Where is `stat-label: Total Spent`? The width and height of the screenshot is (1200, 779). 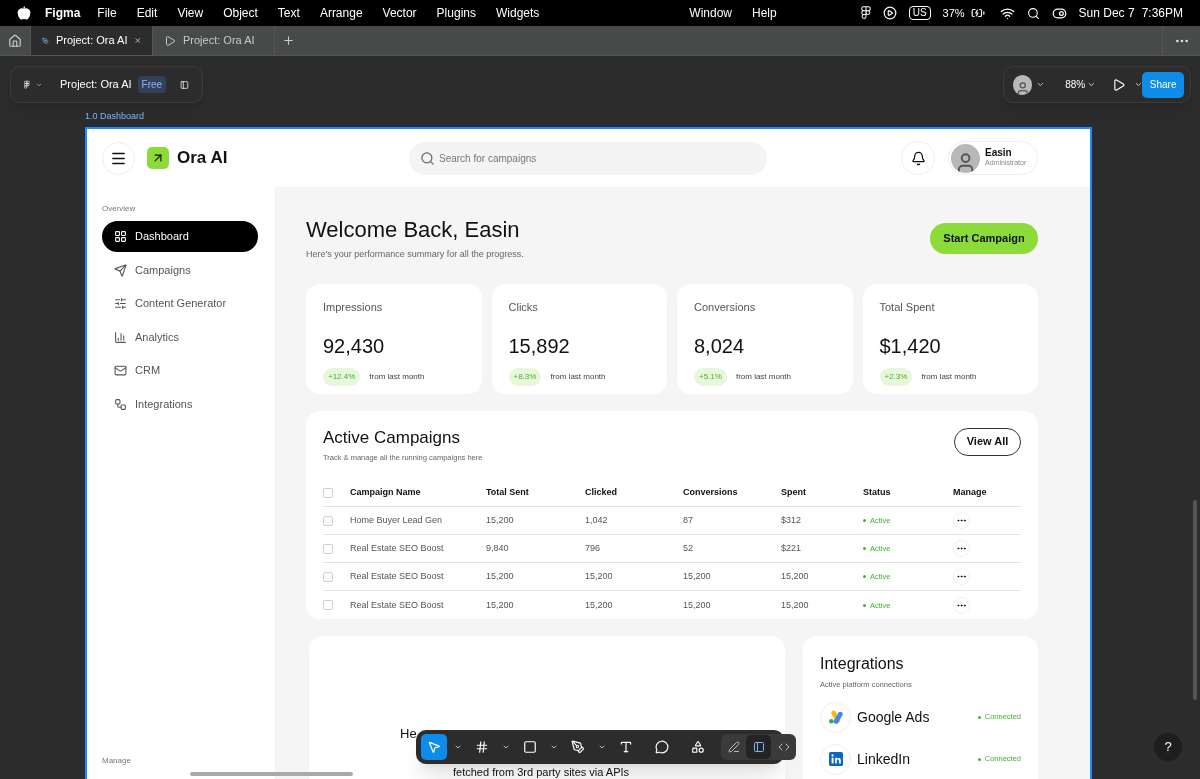
stat-label: Total Spent is located at coordinates (907, 307).